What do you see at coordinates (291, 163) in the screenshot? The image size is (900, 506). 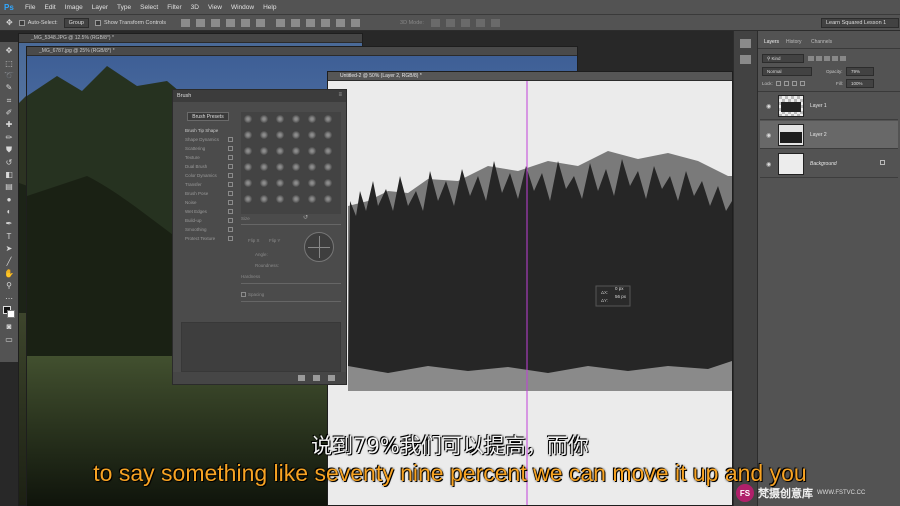 I see `brush-tip-grid` at bounding box center [291, 163].